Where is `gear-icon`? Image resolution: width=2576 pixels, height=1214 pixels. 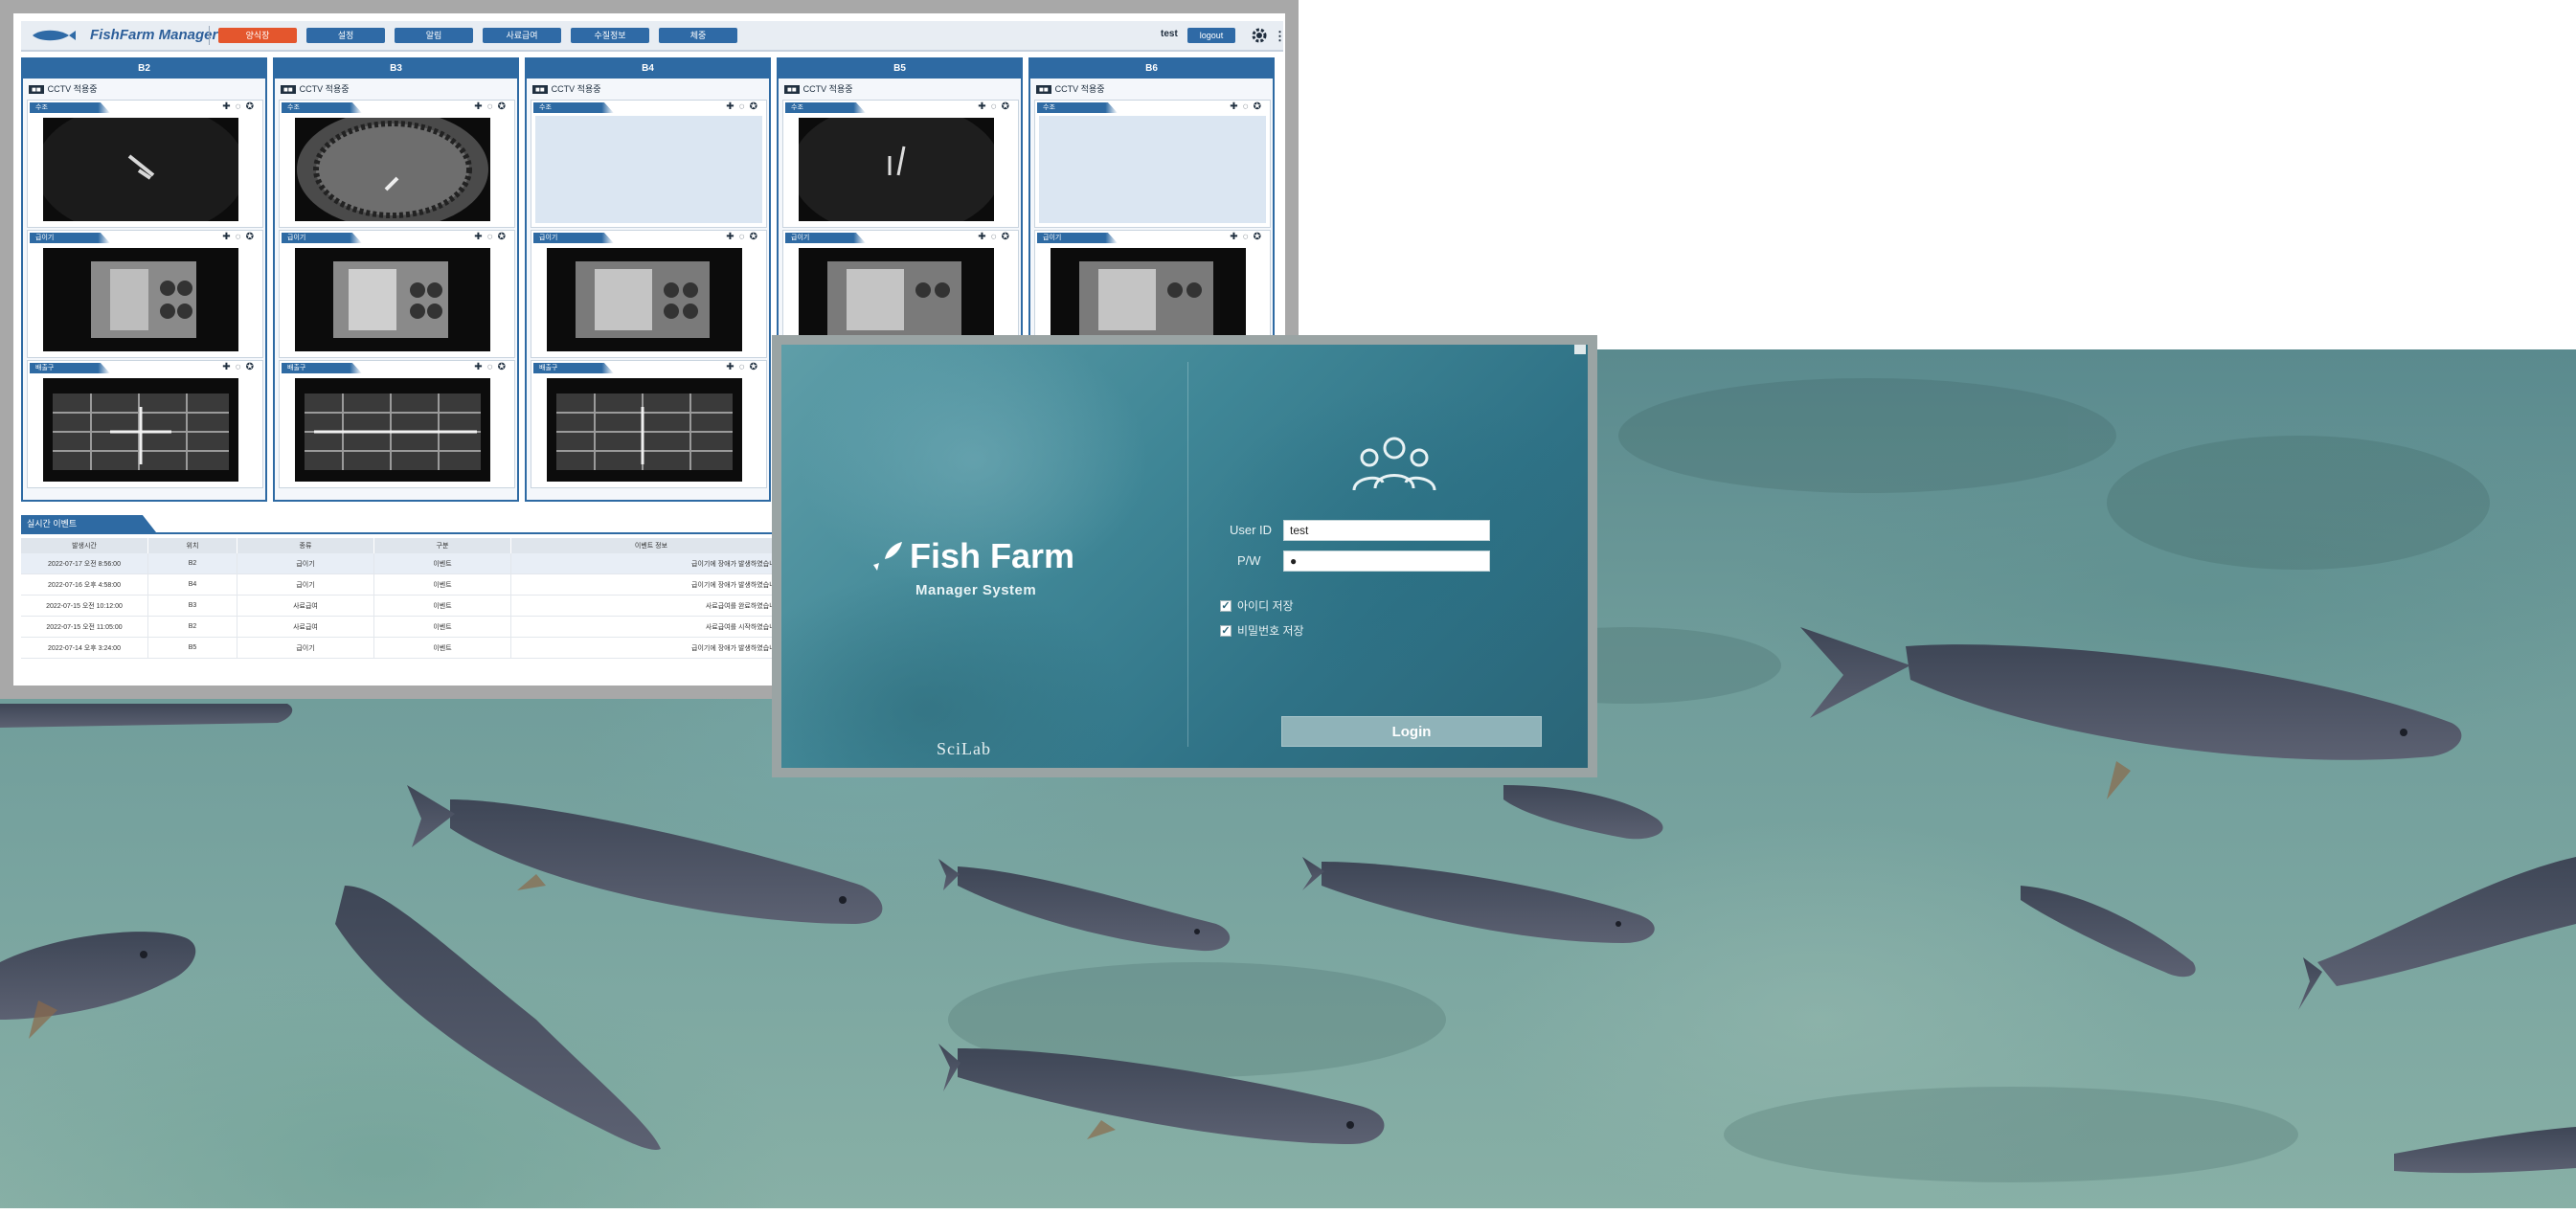 gear-icon is located at coordinates (1259, 35).